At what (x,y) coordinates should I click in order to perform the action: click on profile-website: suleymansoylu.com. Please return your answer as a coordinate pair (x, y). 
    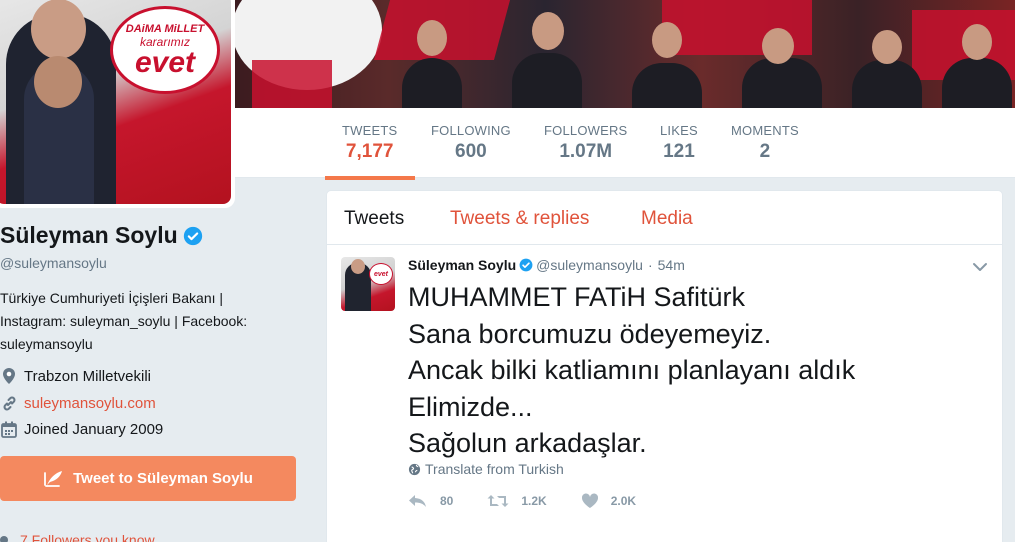
    Looking at the image, I should click on (78, 403).